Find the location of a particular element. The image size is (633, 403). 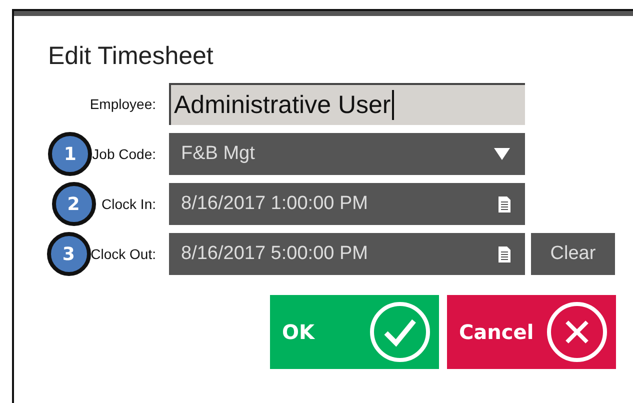

ok-button: OK is located at coordinates (354, 332).